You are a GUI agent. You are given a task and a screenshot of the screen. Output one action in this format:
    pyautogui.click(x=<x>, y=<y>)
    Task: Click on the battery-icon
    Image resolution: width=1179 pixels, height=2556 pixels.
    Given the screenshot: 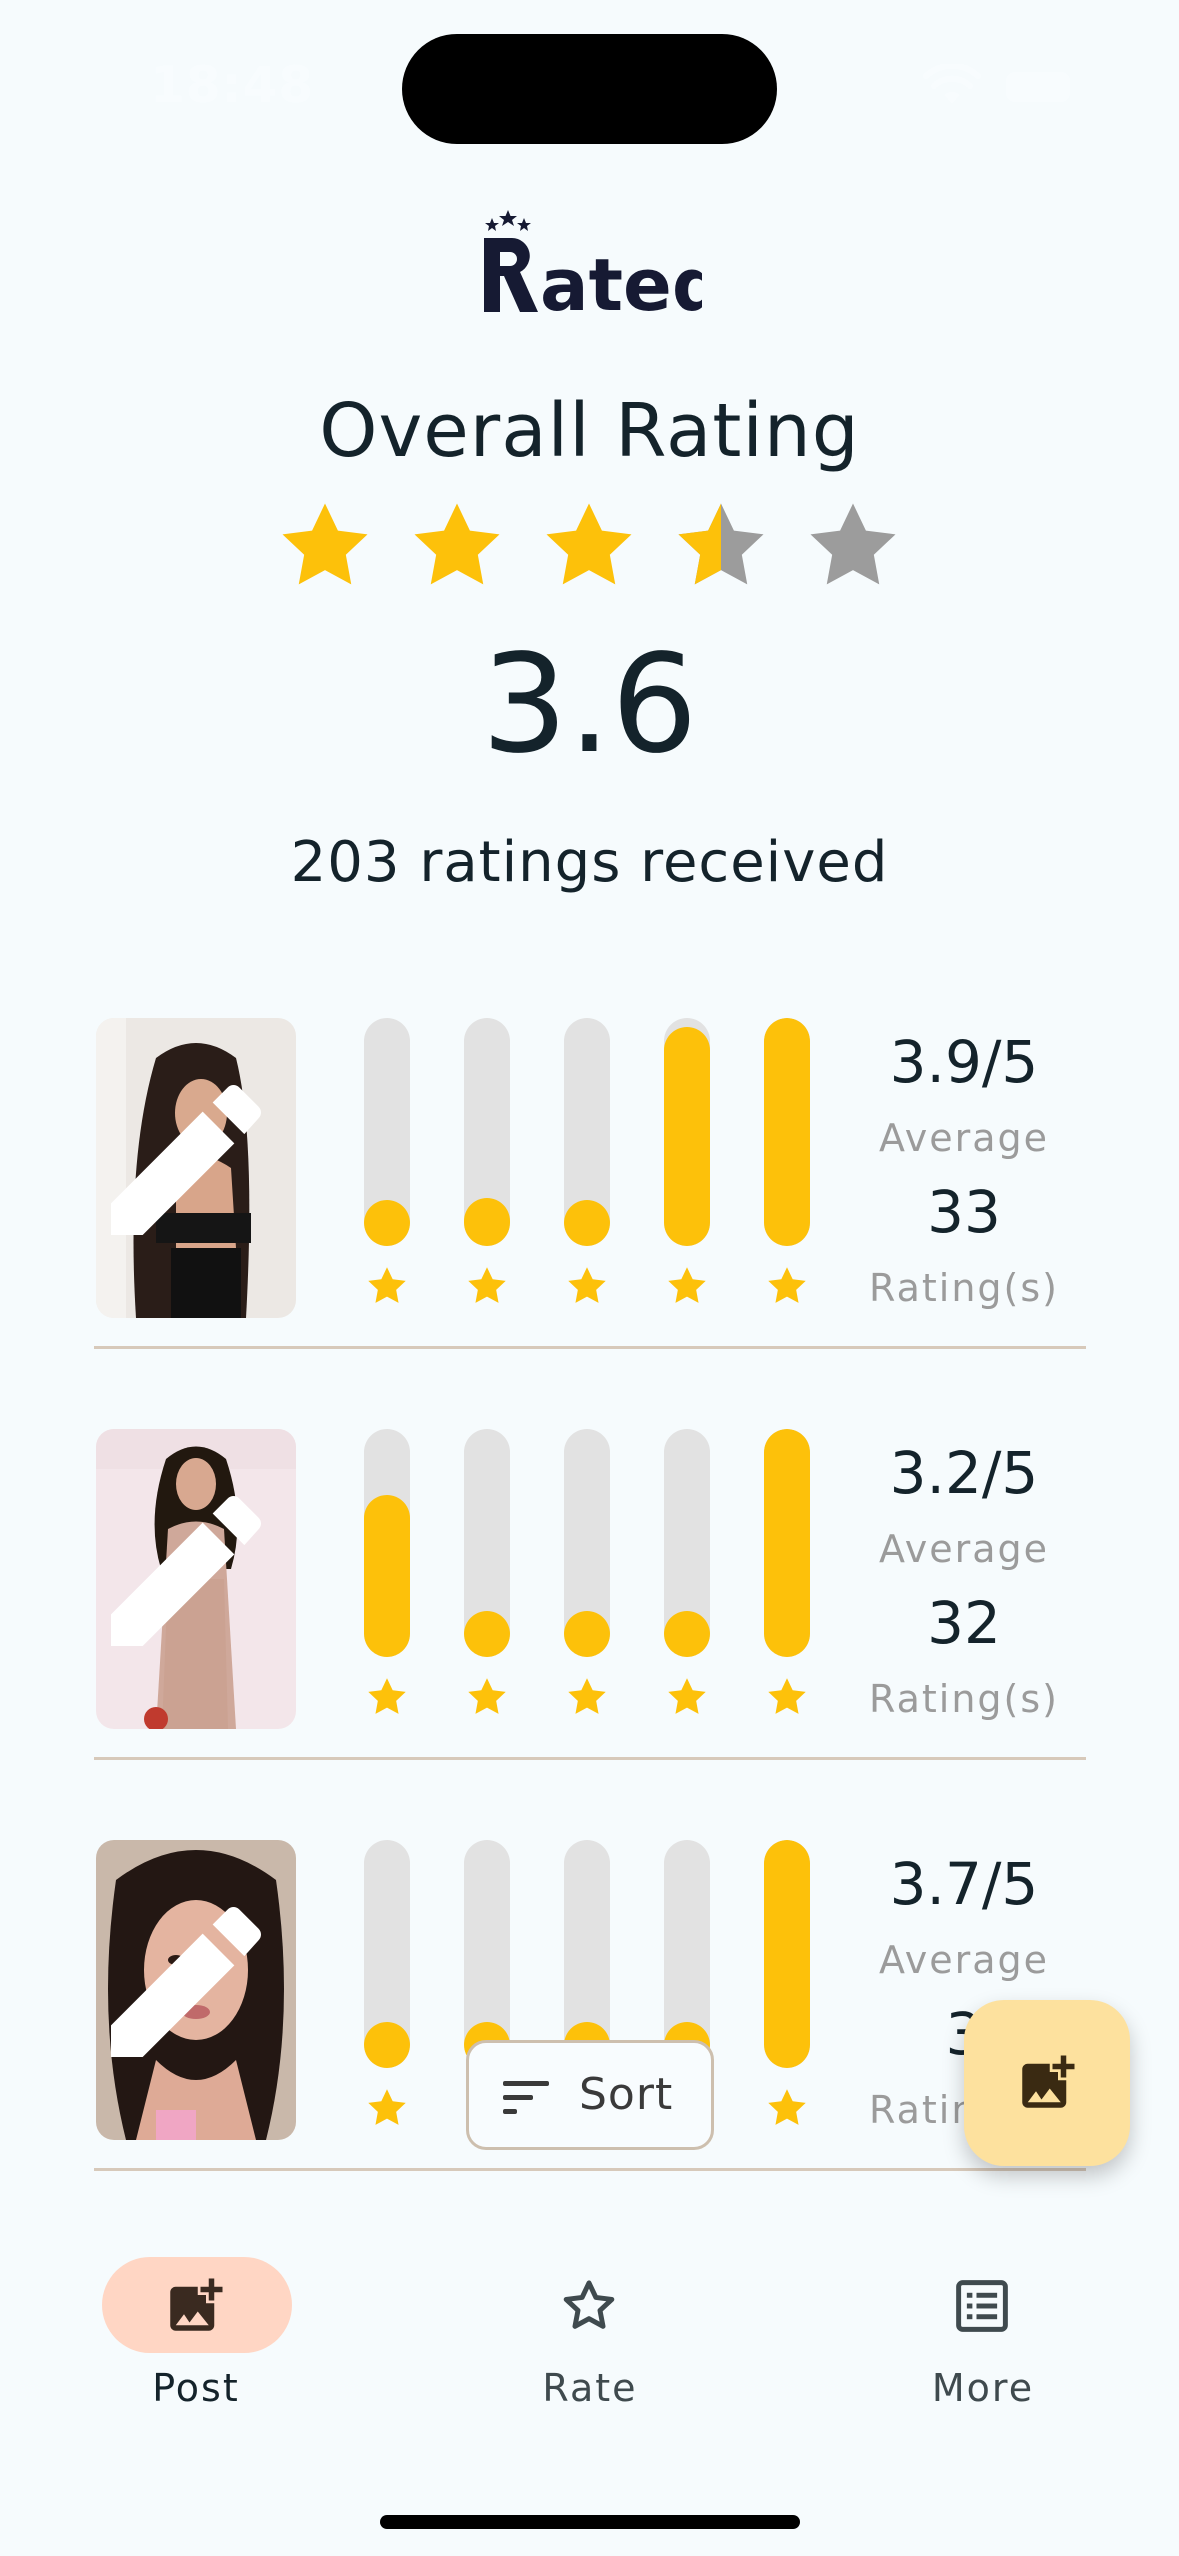 What is the action you would take?
    pyautogui.click(x=1038, y=87)
    